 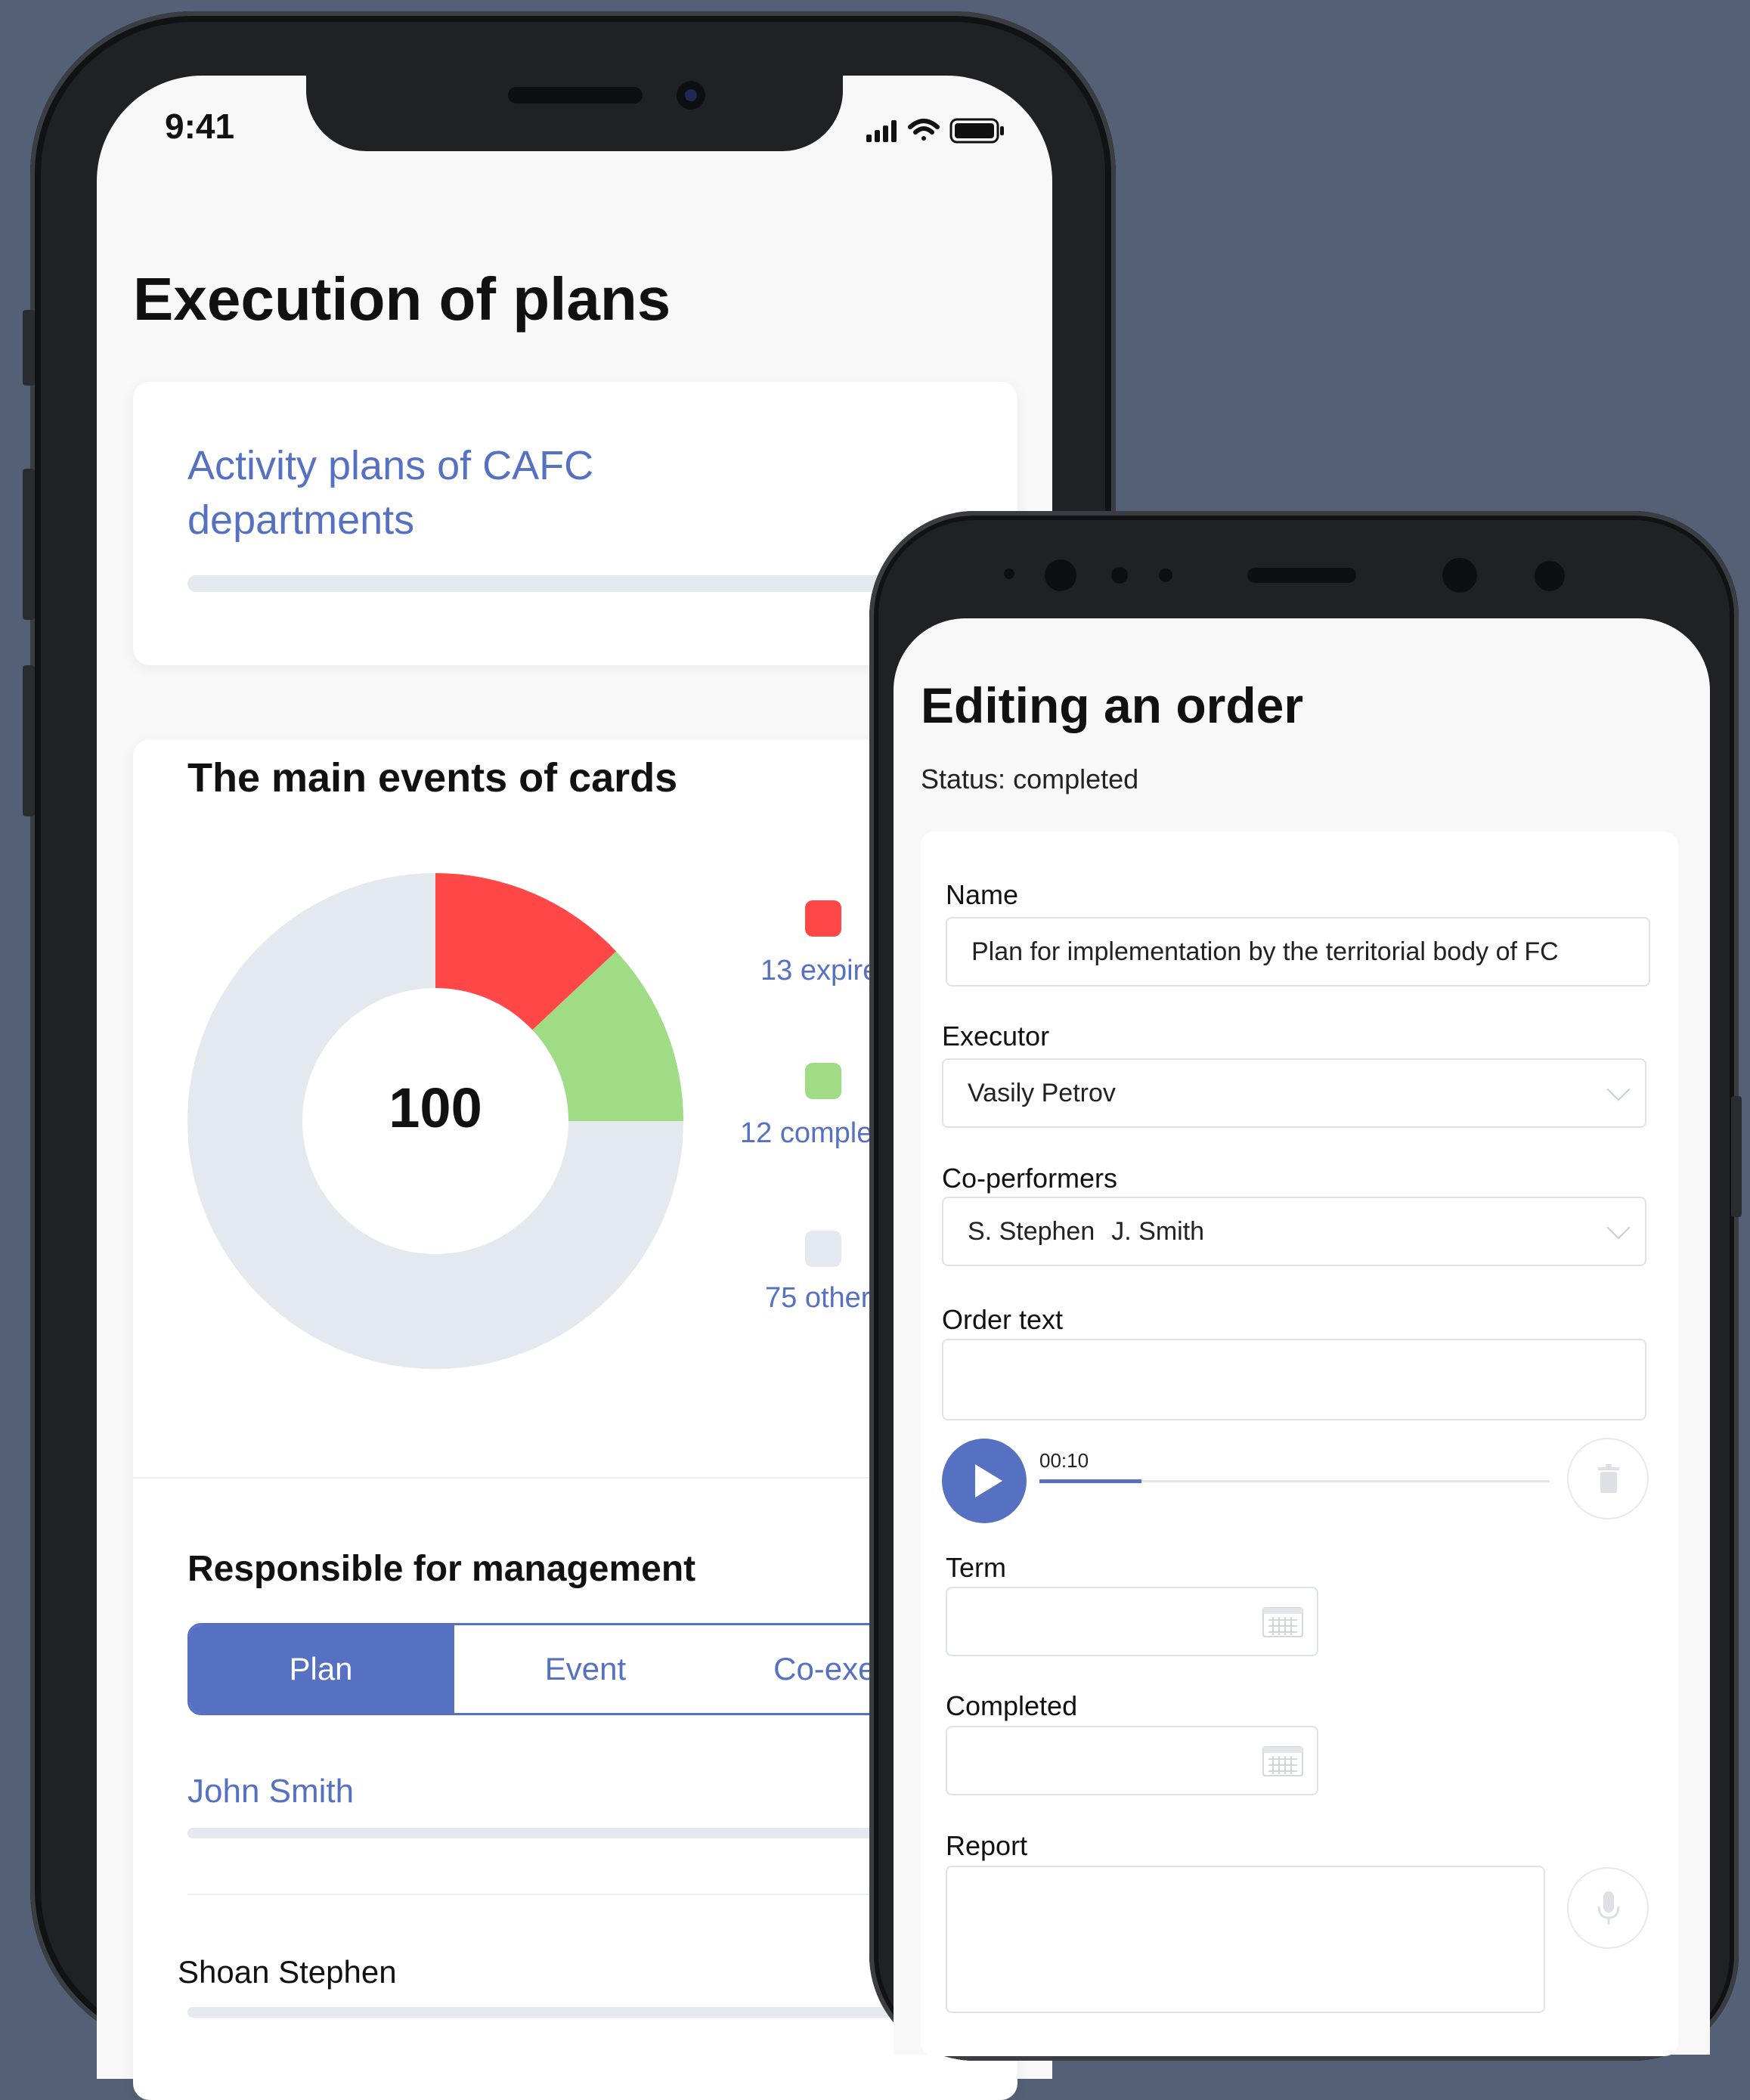 I want to click on tab-plan: Plan, so click(x=321, y=1669).